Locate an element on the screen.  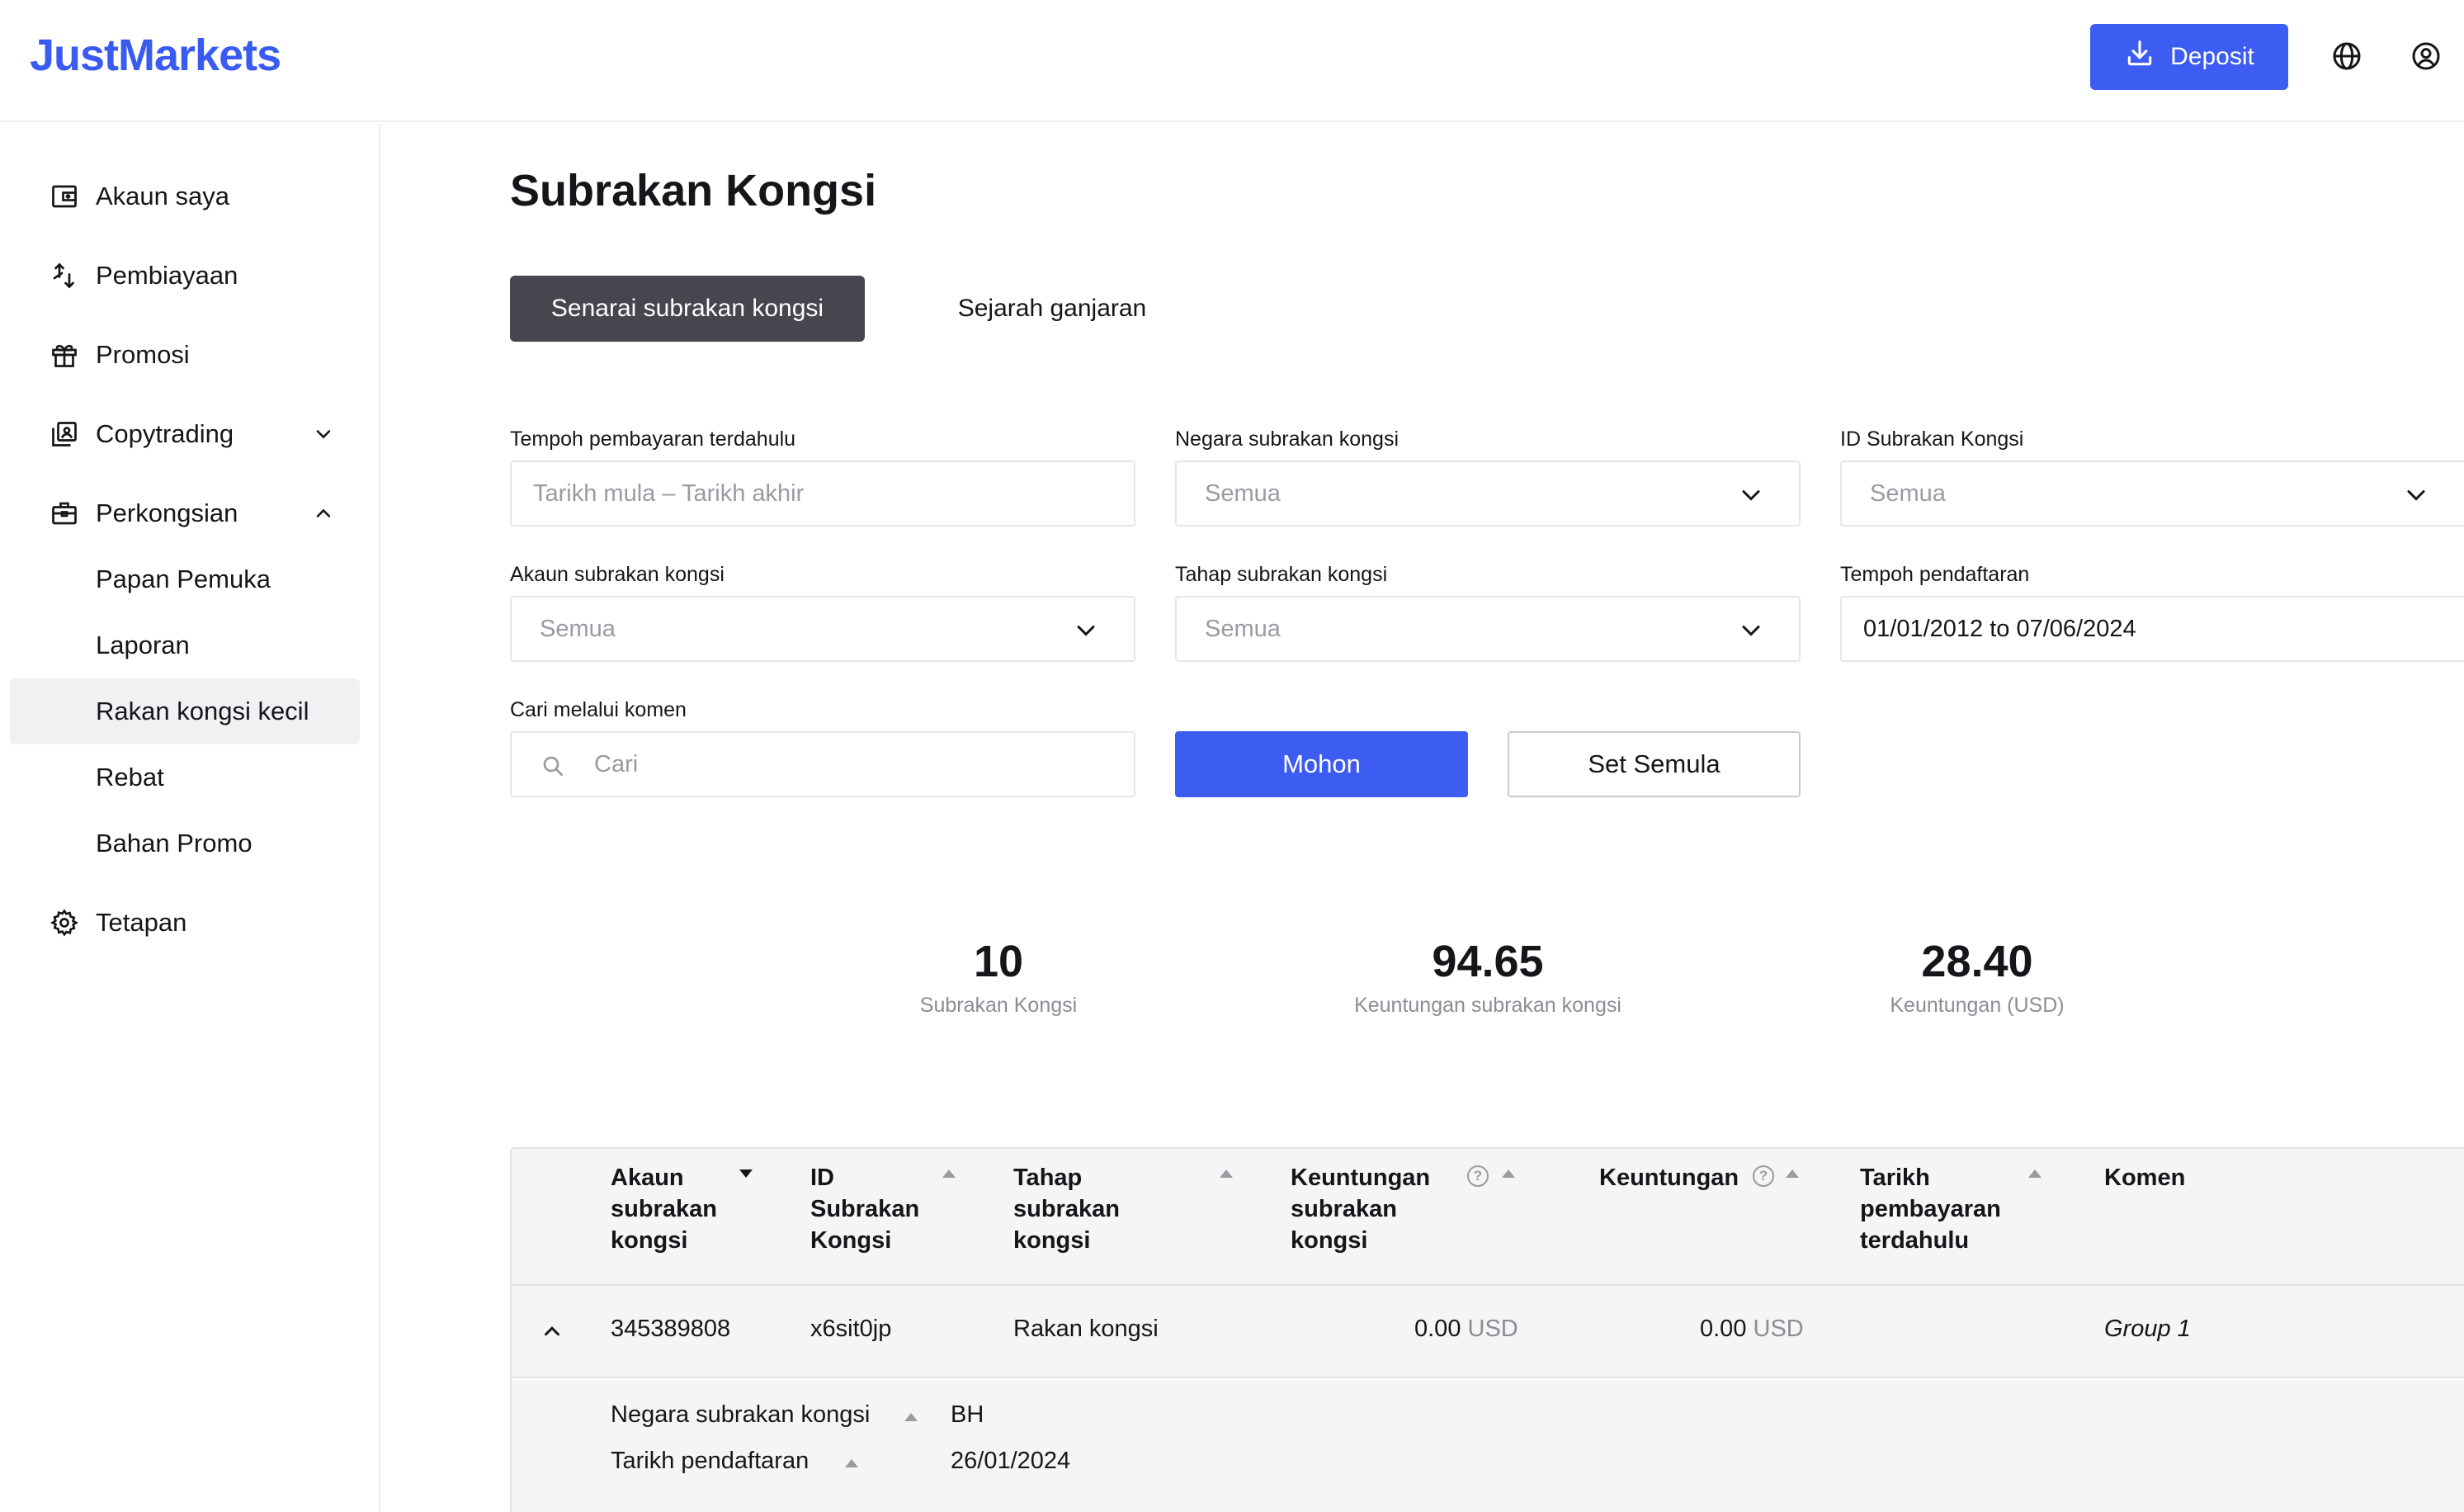
column-header-id: ID Subrakan Kongsi is located at coordinates (864, 1209).